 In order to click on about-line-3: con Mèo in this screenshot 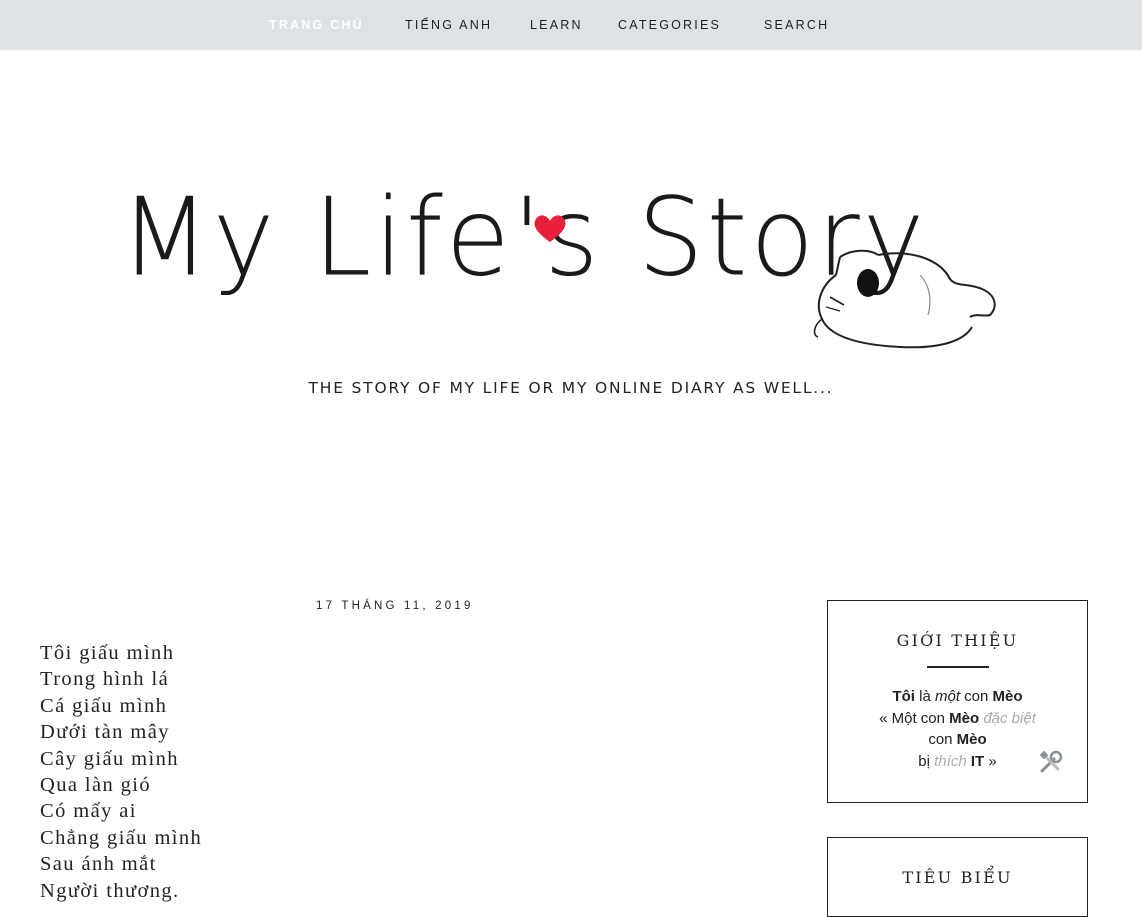, I will do `click(957, 740)`.